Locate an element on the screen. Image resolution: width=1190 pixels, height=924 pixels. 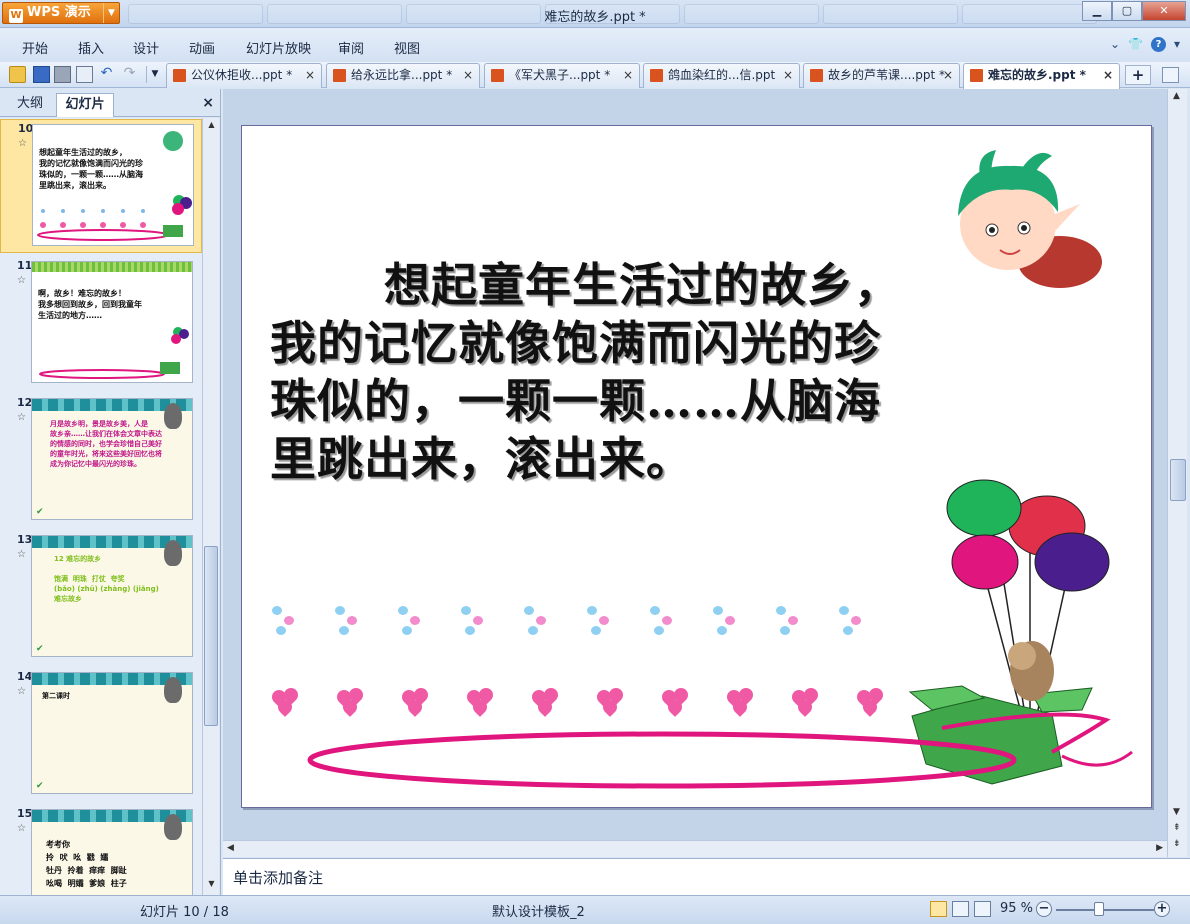
doc-tab: 故乡的芦苇课....ppt * × is located at coordinates (881, 75).